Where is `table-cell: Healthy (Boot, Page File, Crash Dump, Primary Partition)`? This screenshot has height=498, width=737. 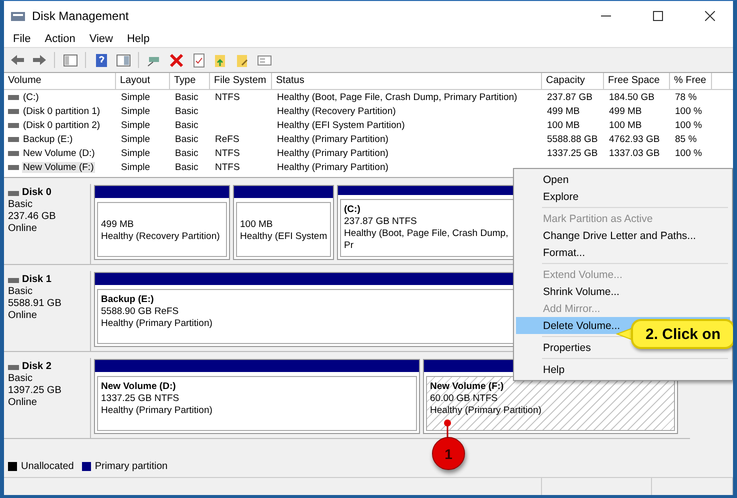
table-cell: Healthy (Boot, Page File, Crash Dump, Primary Partition) is located at coordinates (397, 97).